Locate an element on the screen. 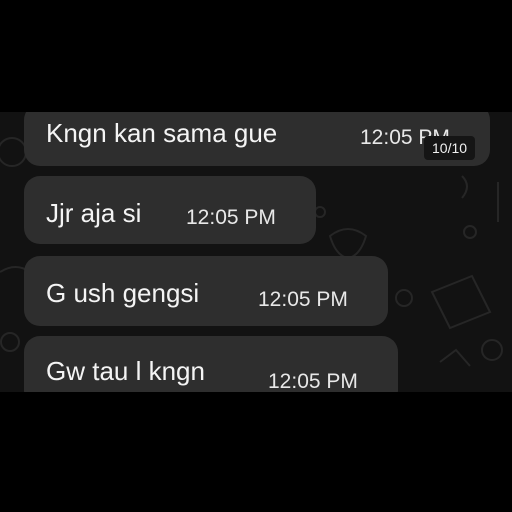  message-bubble: G ush gengsi 12:05 PM is located at coordinates (206, 291).